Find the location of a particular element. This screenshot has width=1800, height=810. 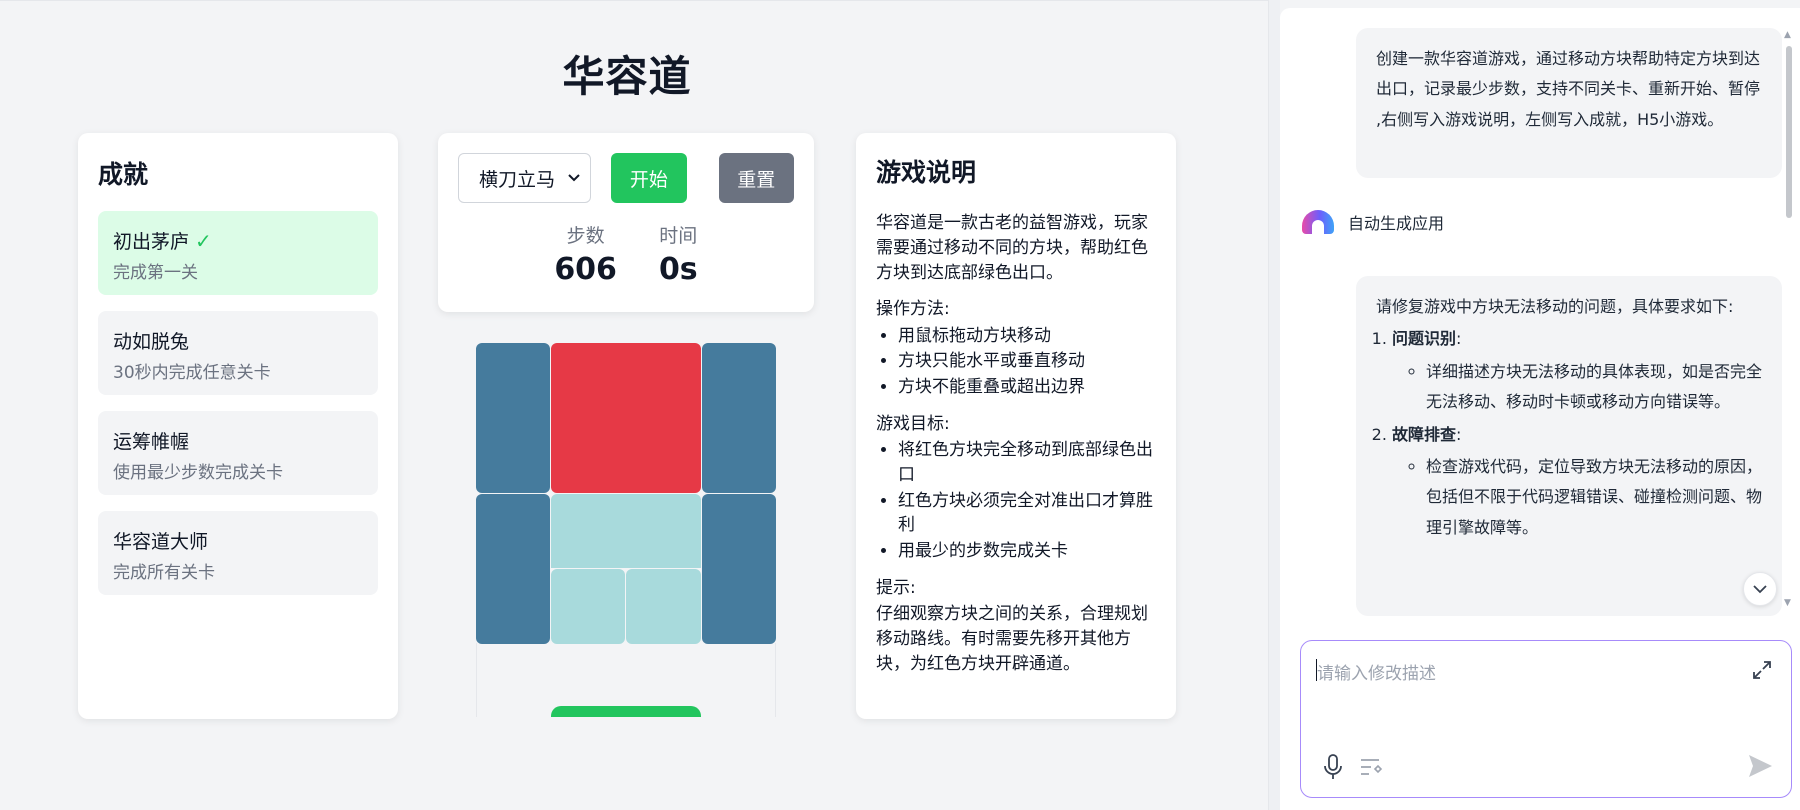

level-select-value: 横刀立马 is located at coordinates (517, 179).